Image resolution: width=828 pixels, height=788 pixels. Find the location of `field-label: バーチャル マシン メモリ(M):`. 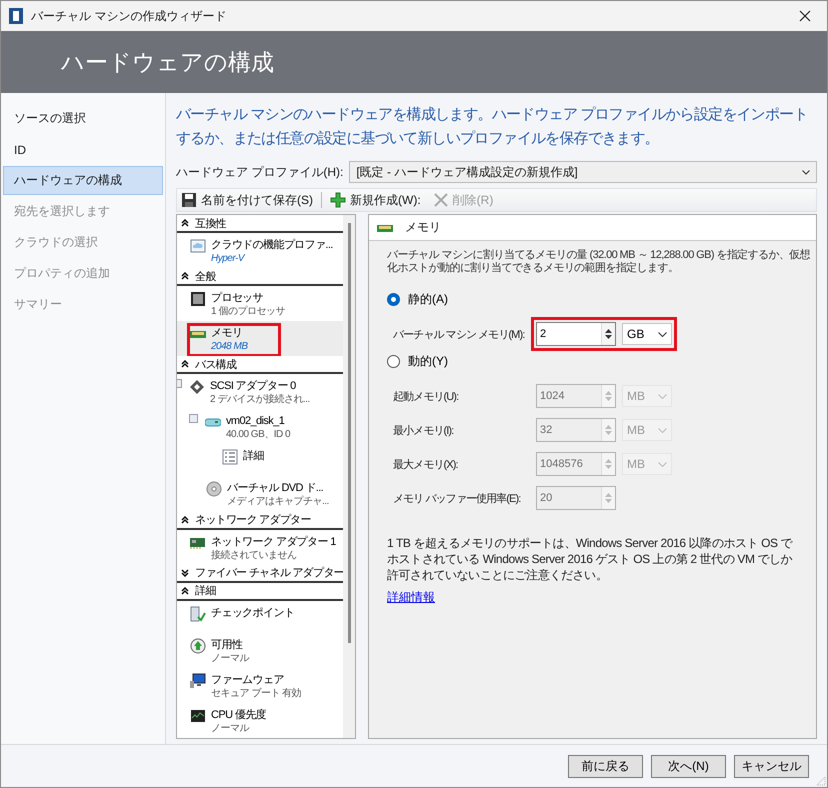

field-label: バーチャル マシン メモリ(M): is located at coordinates (458, 335).